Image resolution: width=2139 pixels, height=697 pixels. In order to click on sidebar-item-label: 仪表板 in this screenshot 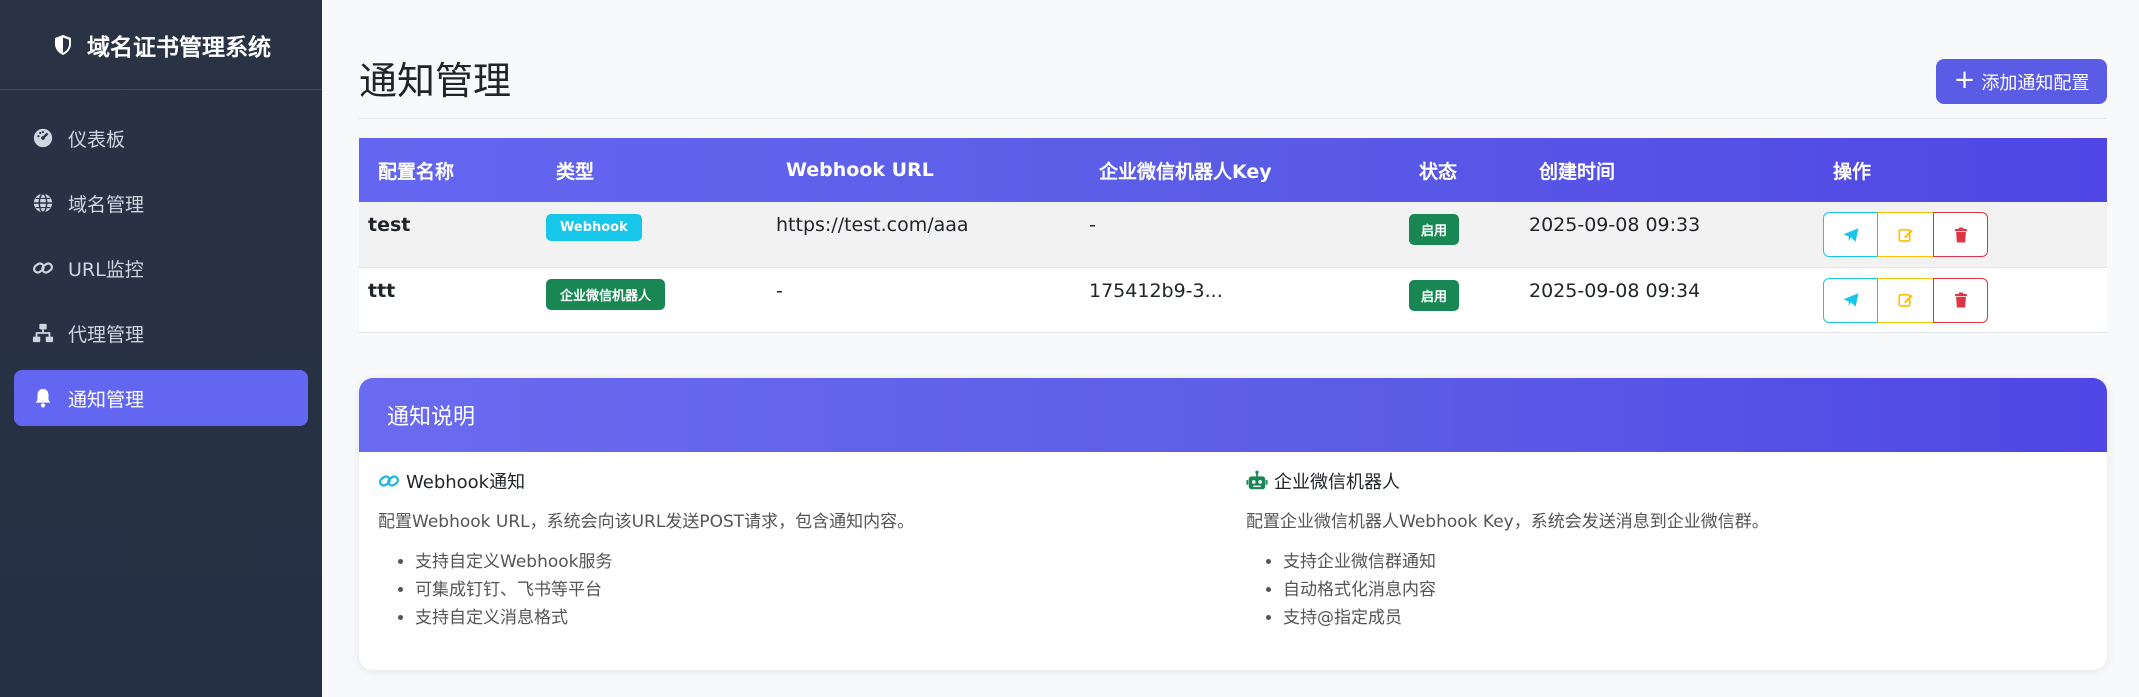, I will do `click(97, 139)`.